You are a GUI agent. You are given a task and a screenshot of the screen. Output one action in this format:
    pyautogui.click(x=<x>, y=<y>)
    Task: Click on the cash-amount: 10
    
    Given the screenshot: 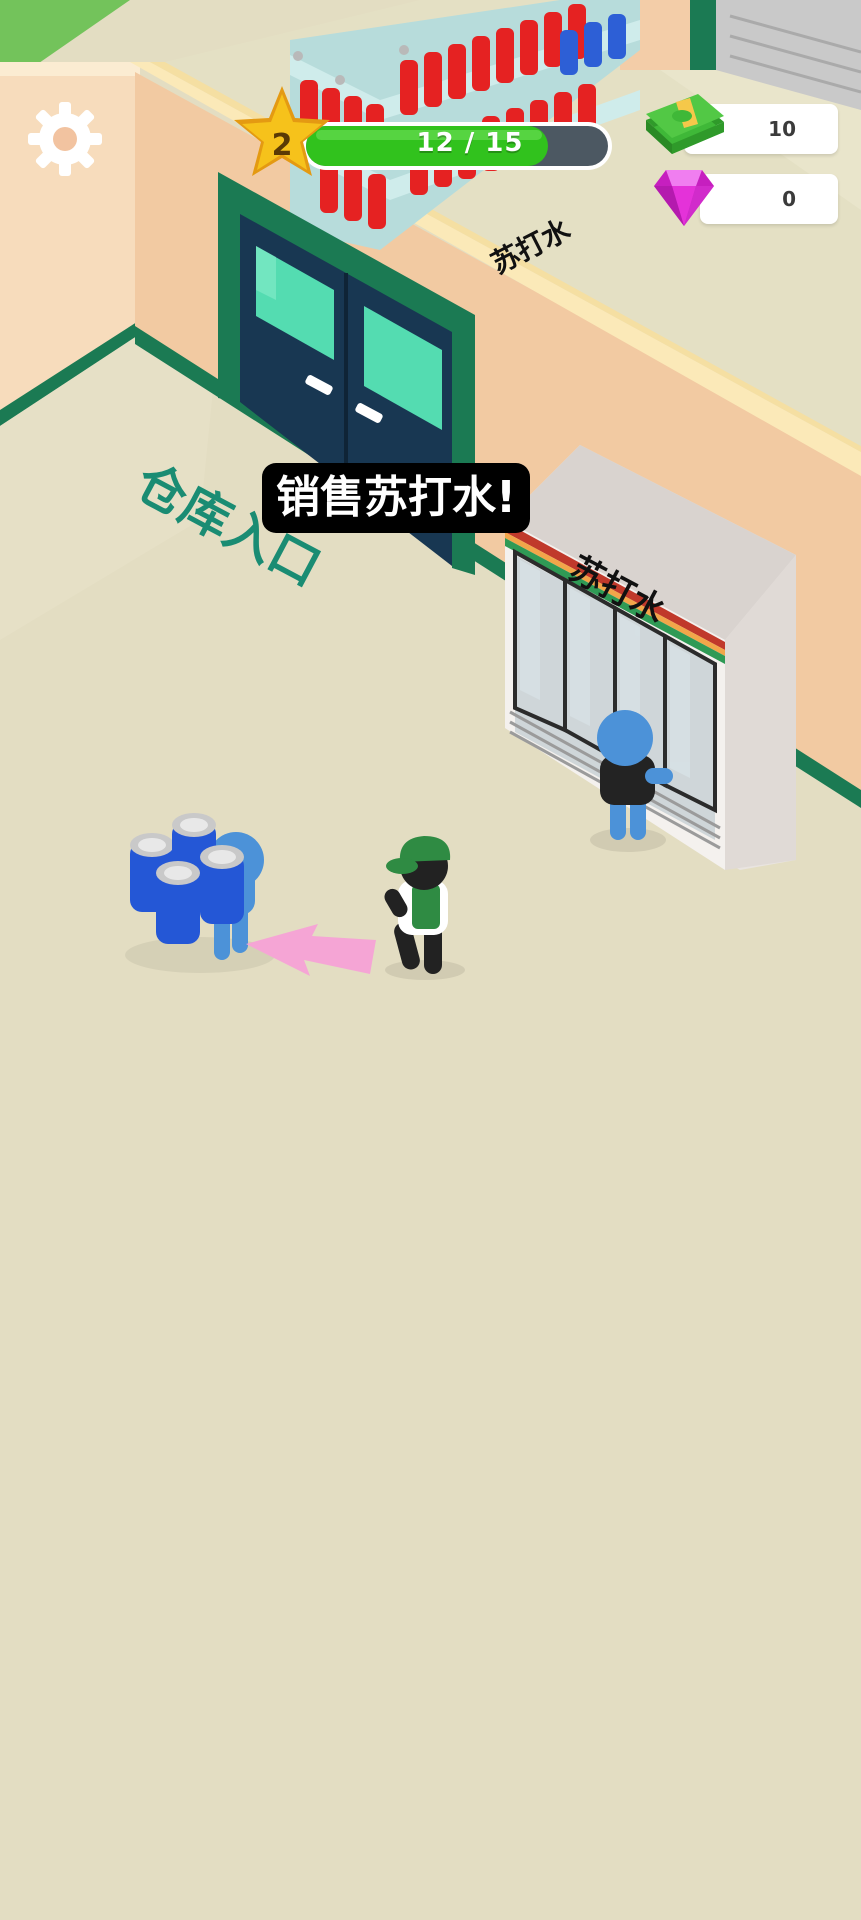 What is the action you would take?
    pyautogui.click(x=782, y=129)
    